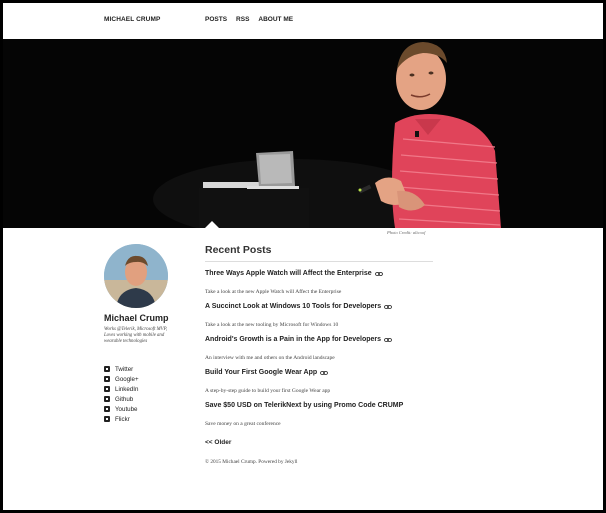 The width and height of the screenshot is (606, 513). I want to click on site-brand-link: MICHAEL CRUMP, so click(132, 19).